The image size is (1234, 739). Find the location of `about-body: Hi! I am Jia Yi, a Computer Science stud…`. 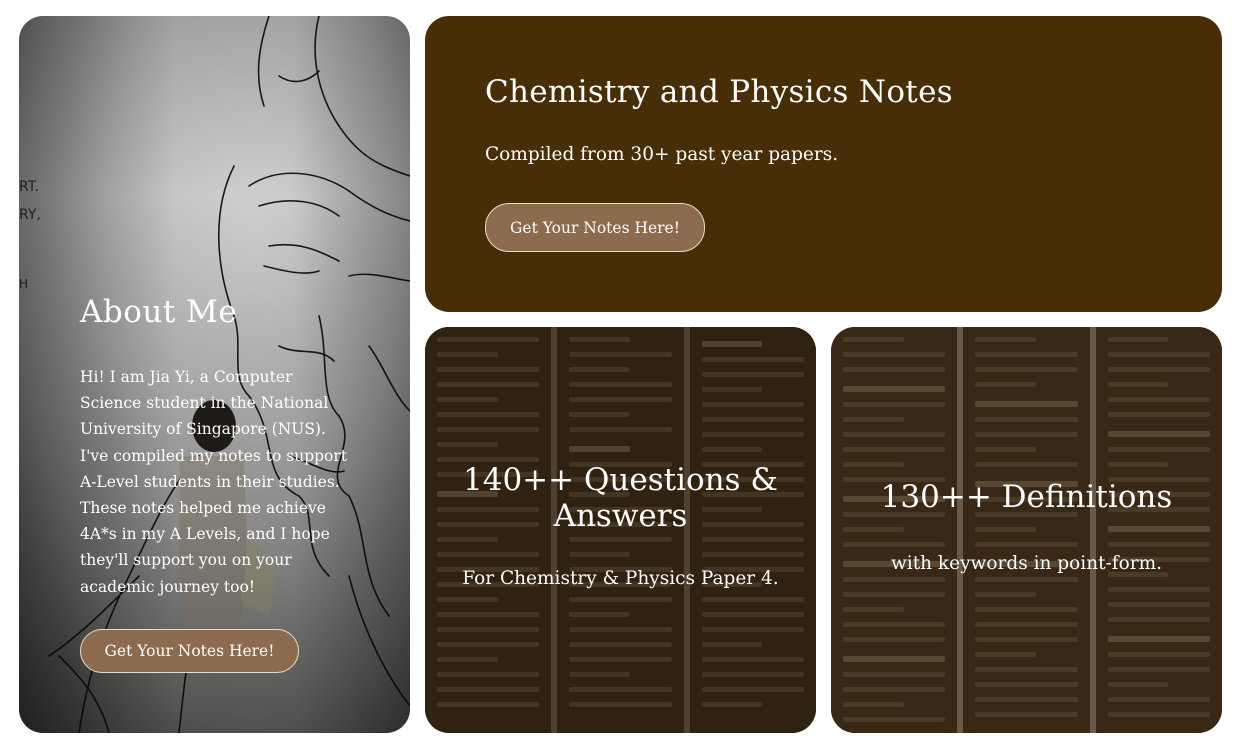

about-body: Hi! I am Jia Yi, a Computer Science stud… is located at coordinates (214, 482).